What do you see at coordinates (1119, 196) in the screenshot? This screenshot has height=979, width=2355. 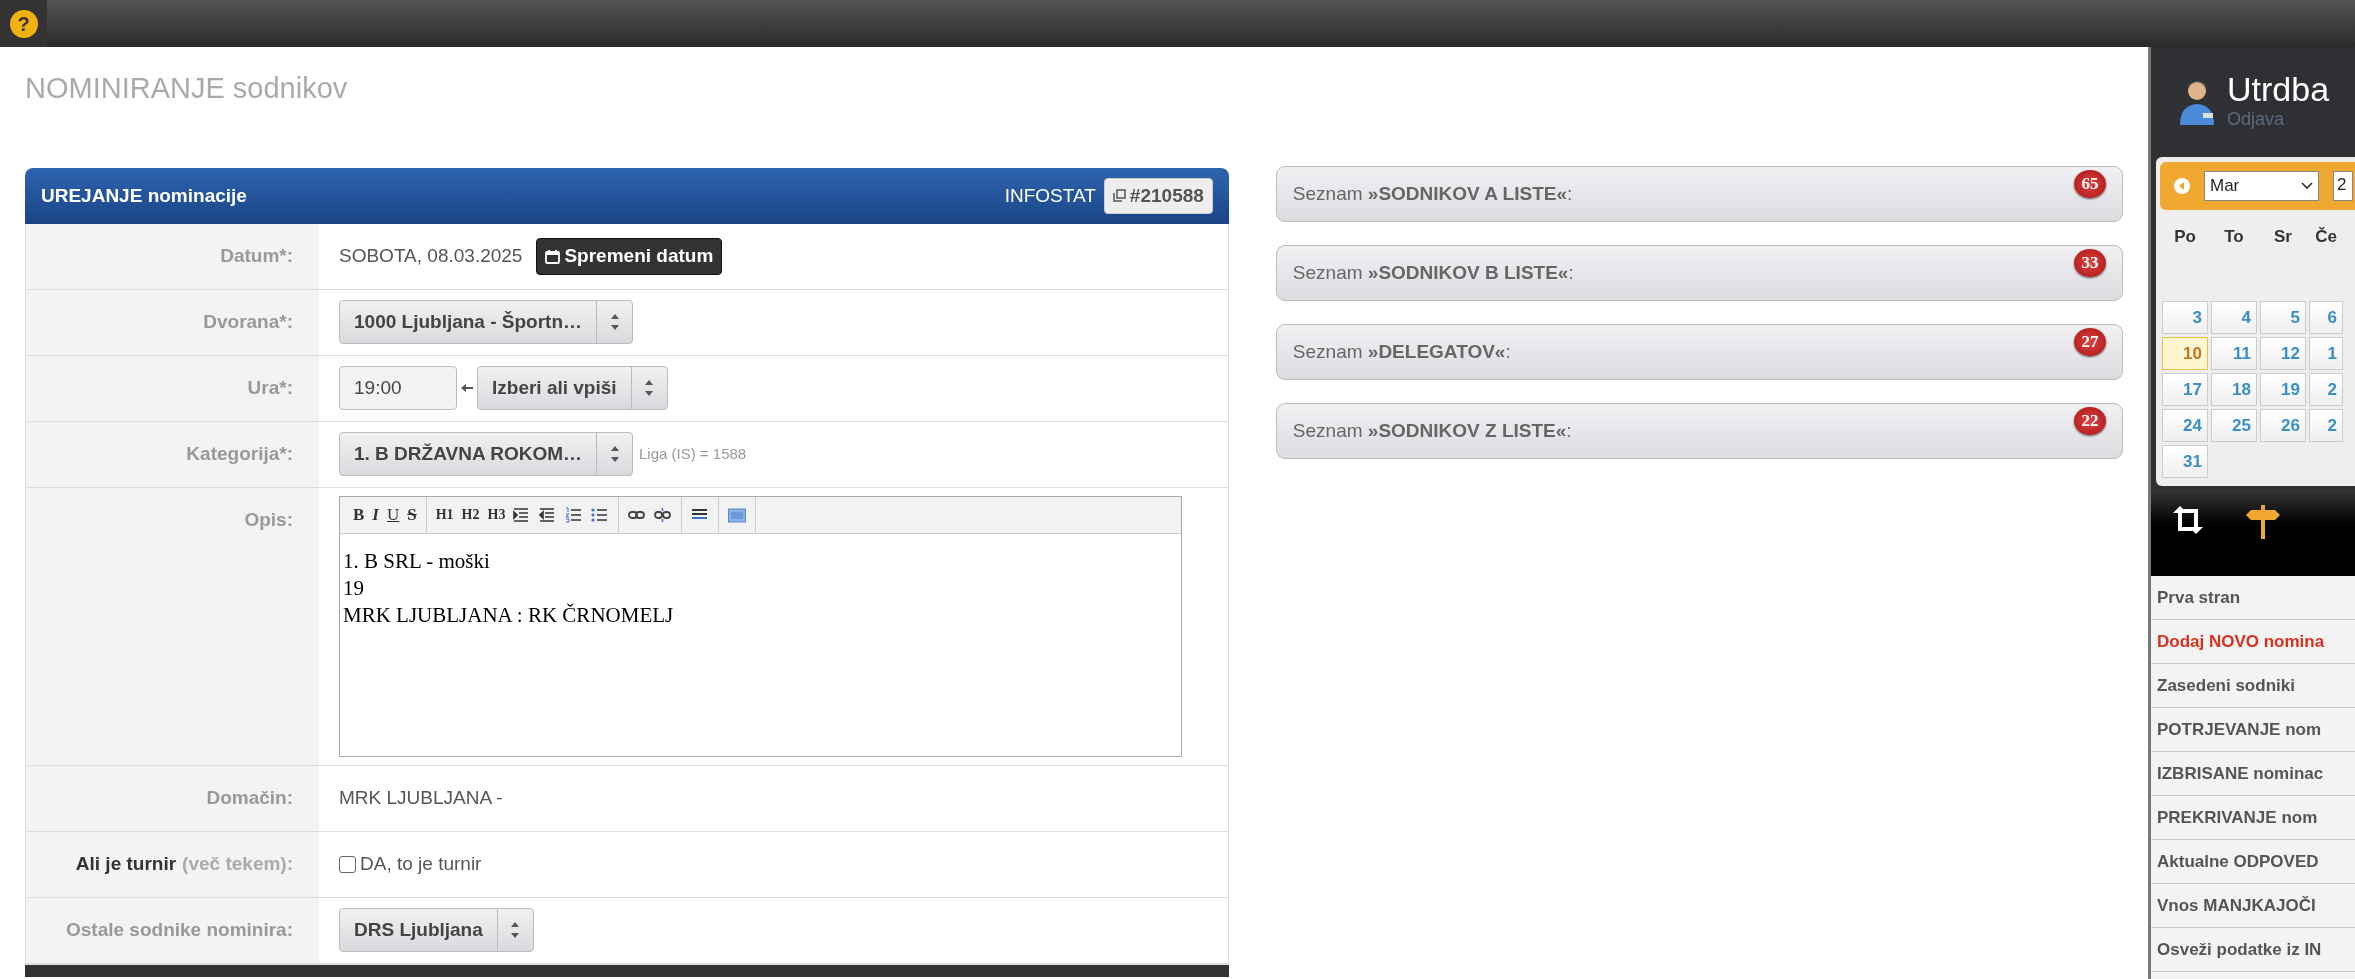 I see `window-icon` at bounding box center [1119, 196].